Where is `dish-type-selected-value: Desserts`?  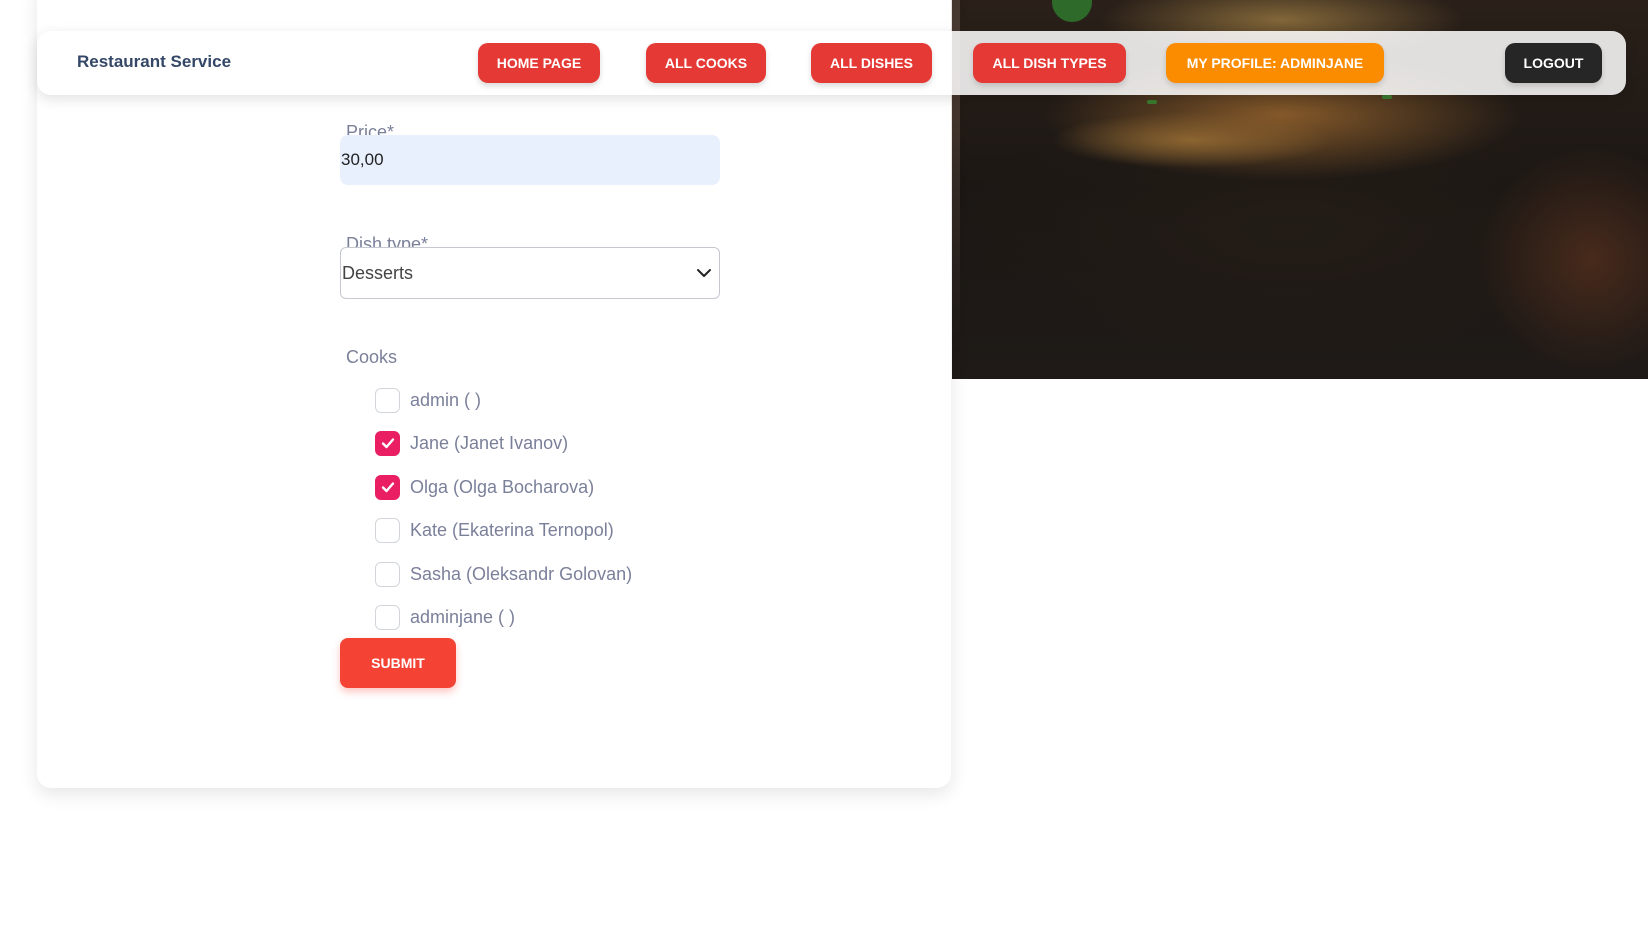 dish-type-selected-value: Desserts is located at coordinates (378, 272).